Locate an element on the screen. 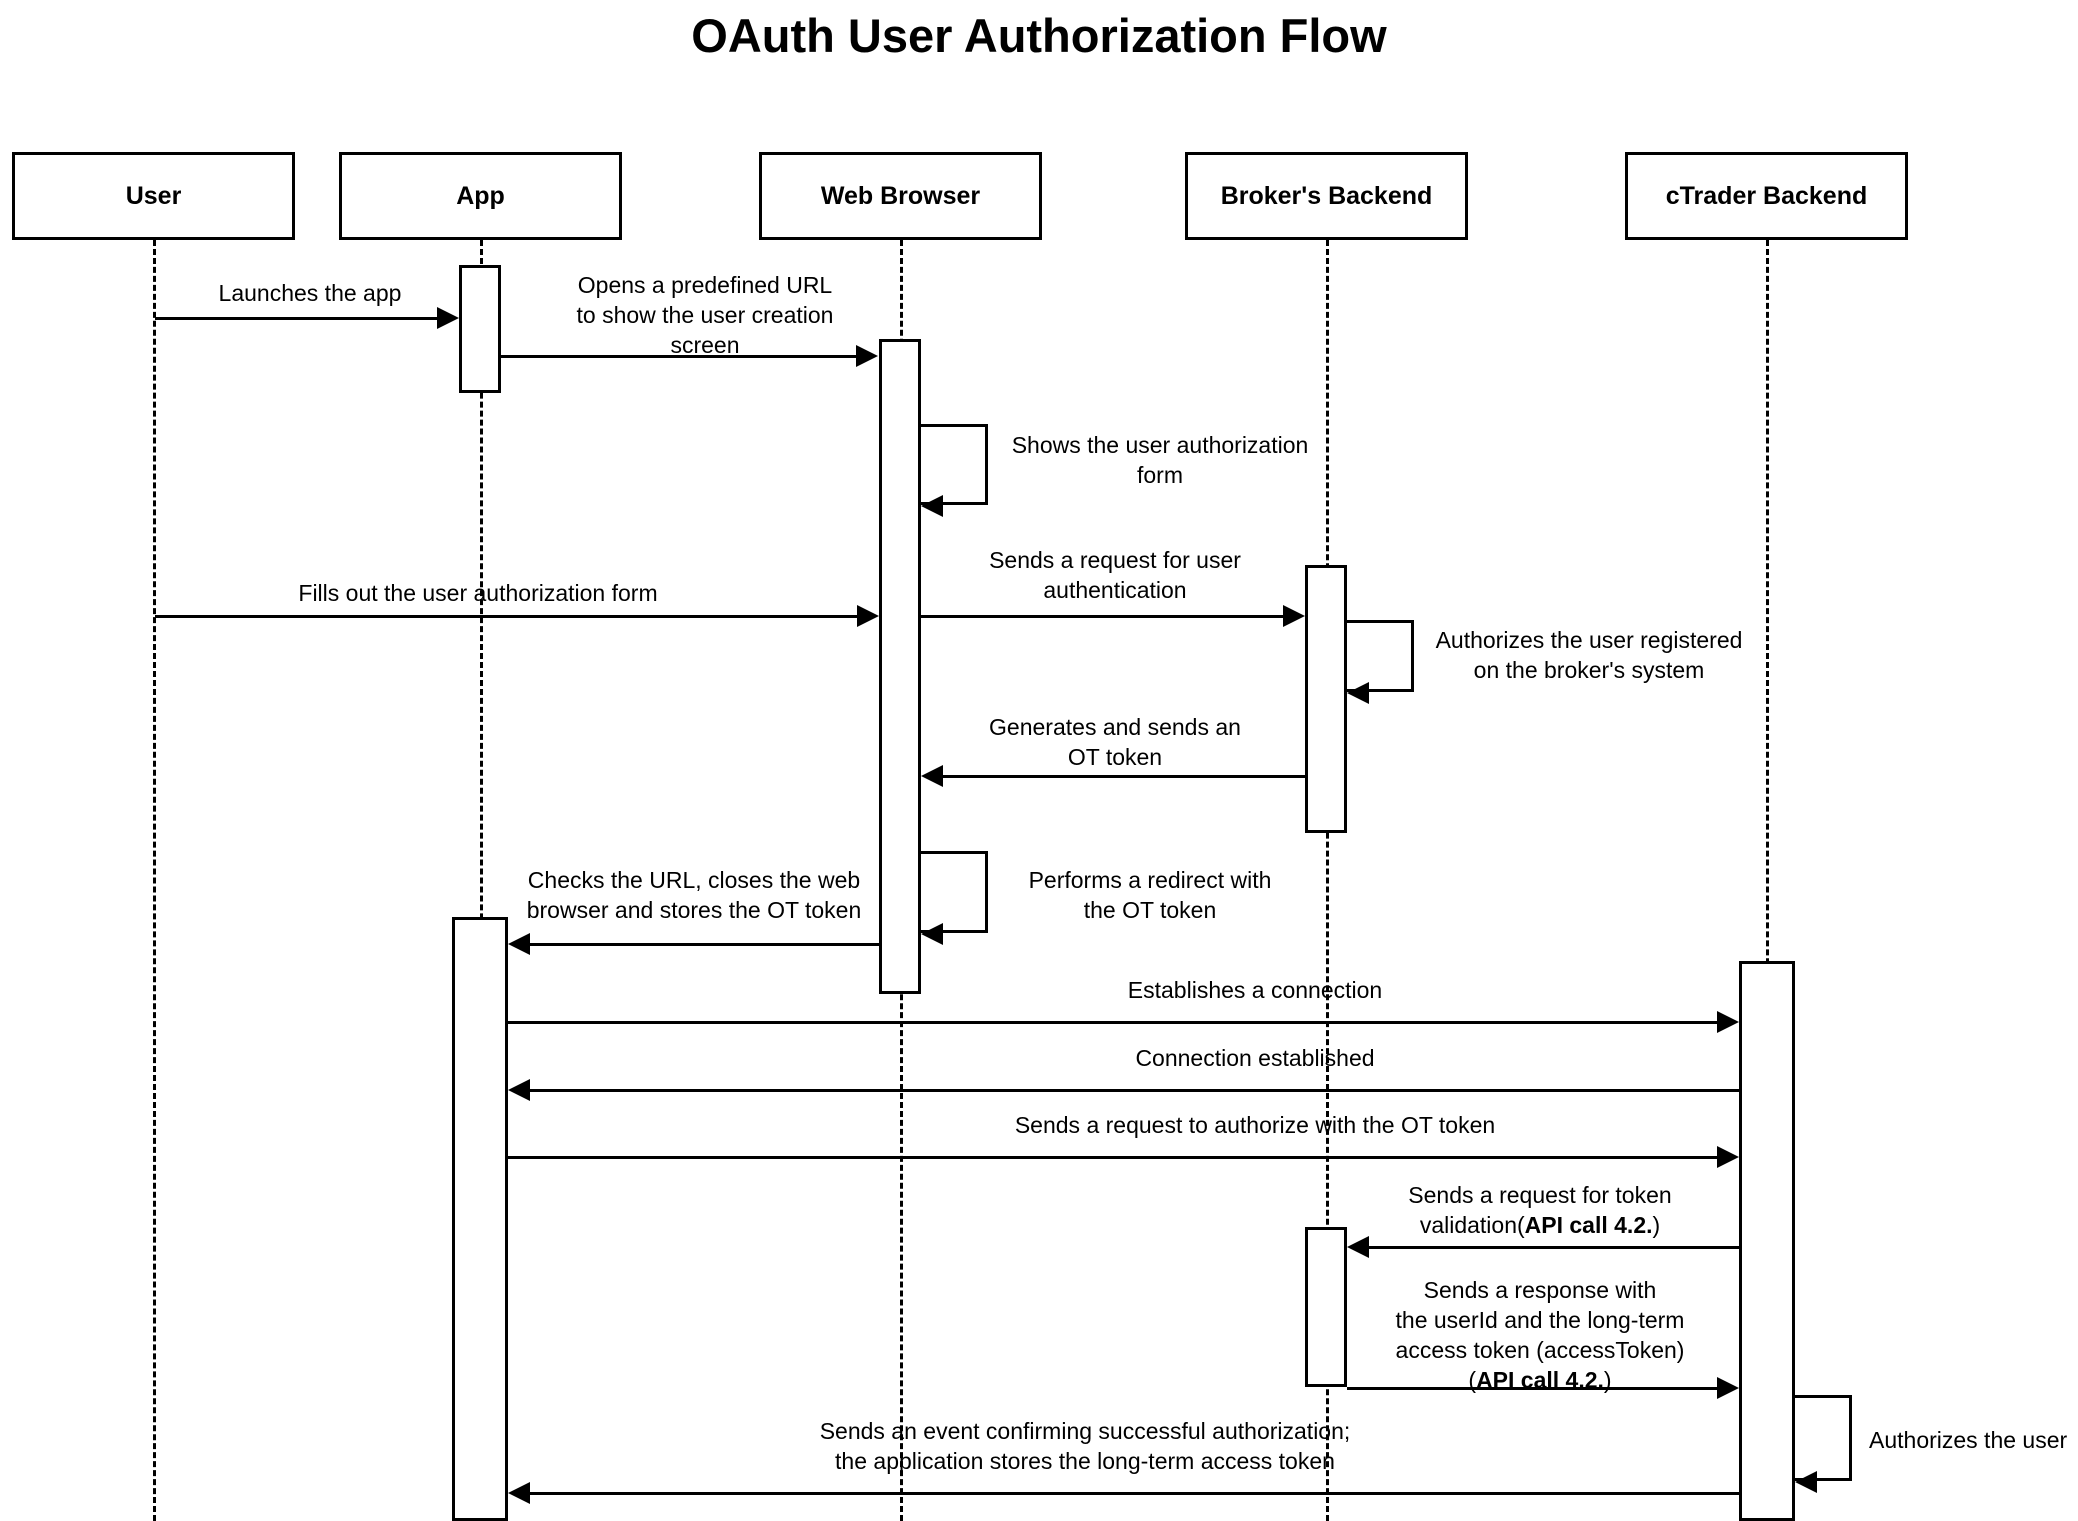 The width and height of the screenshot is (2078, 1521). message-line-auth-success-event is located at coordinates (1134, 1493).